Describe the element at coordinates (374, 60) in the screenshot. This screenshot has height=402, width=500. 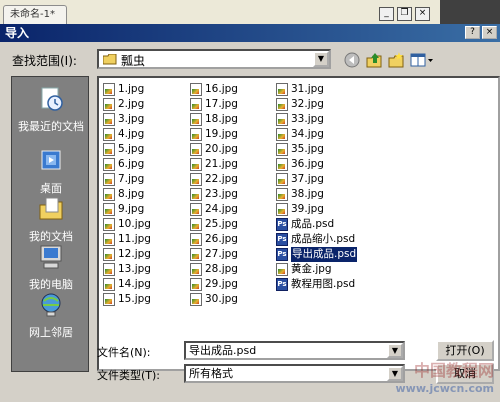
I see `up-folder-icon` at that location.